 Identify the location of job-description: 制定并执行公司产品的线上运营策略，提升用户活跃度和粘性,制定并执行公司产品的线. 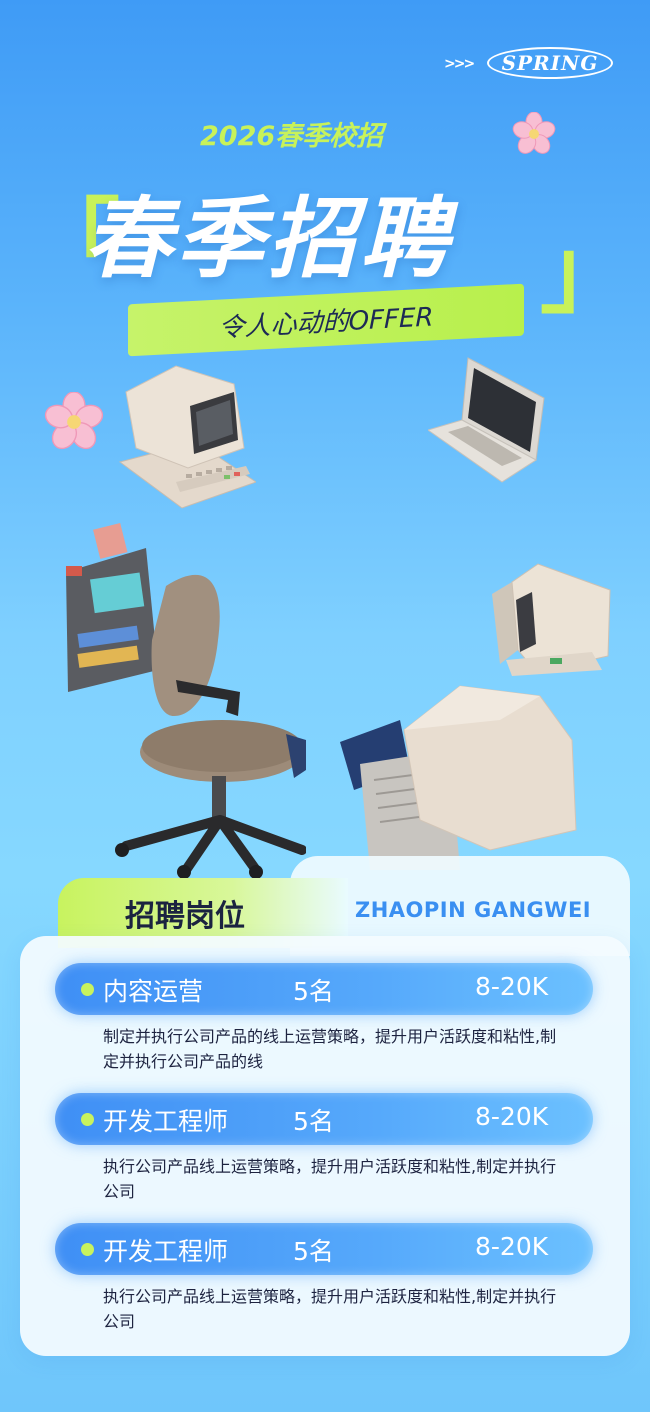
(330, 1049).